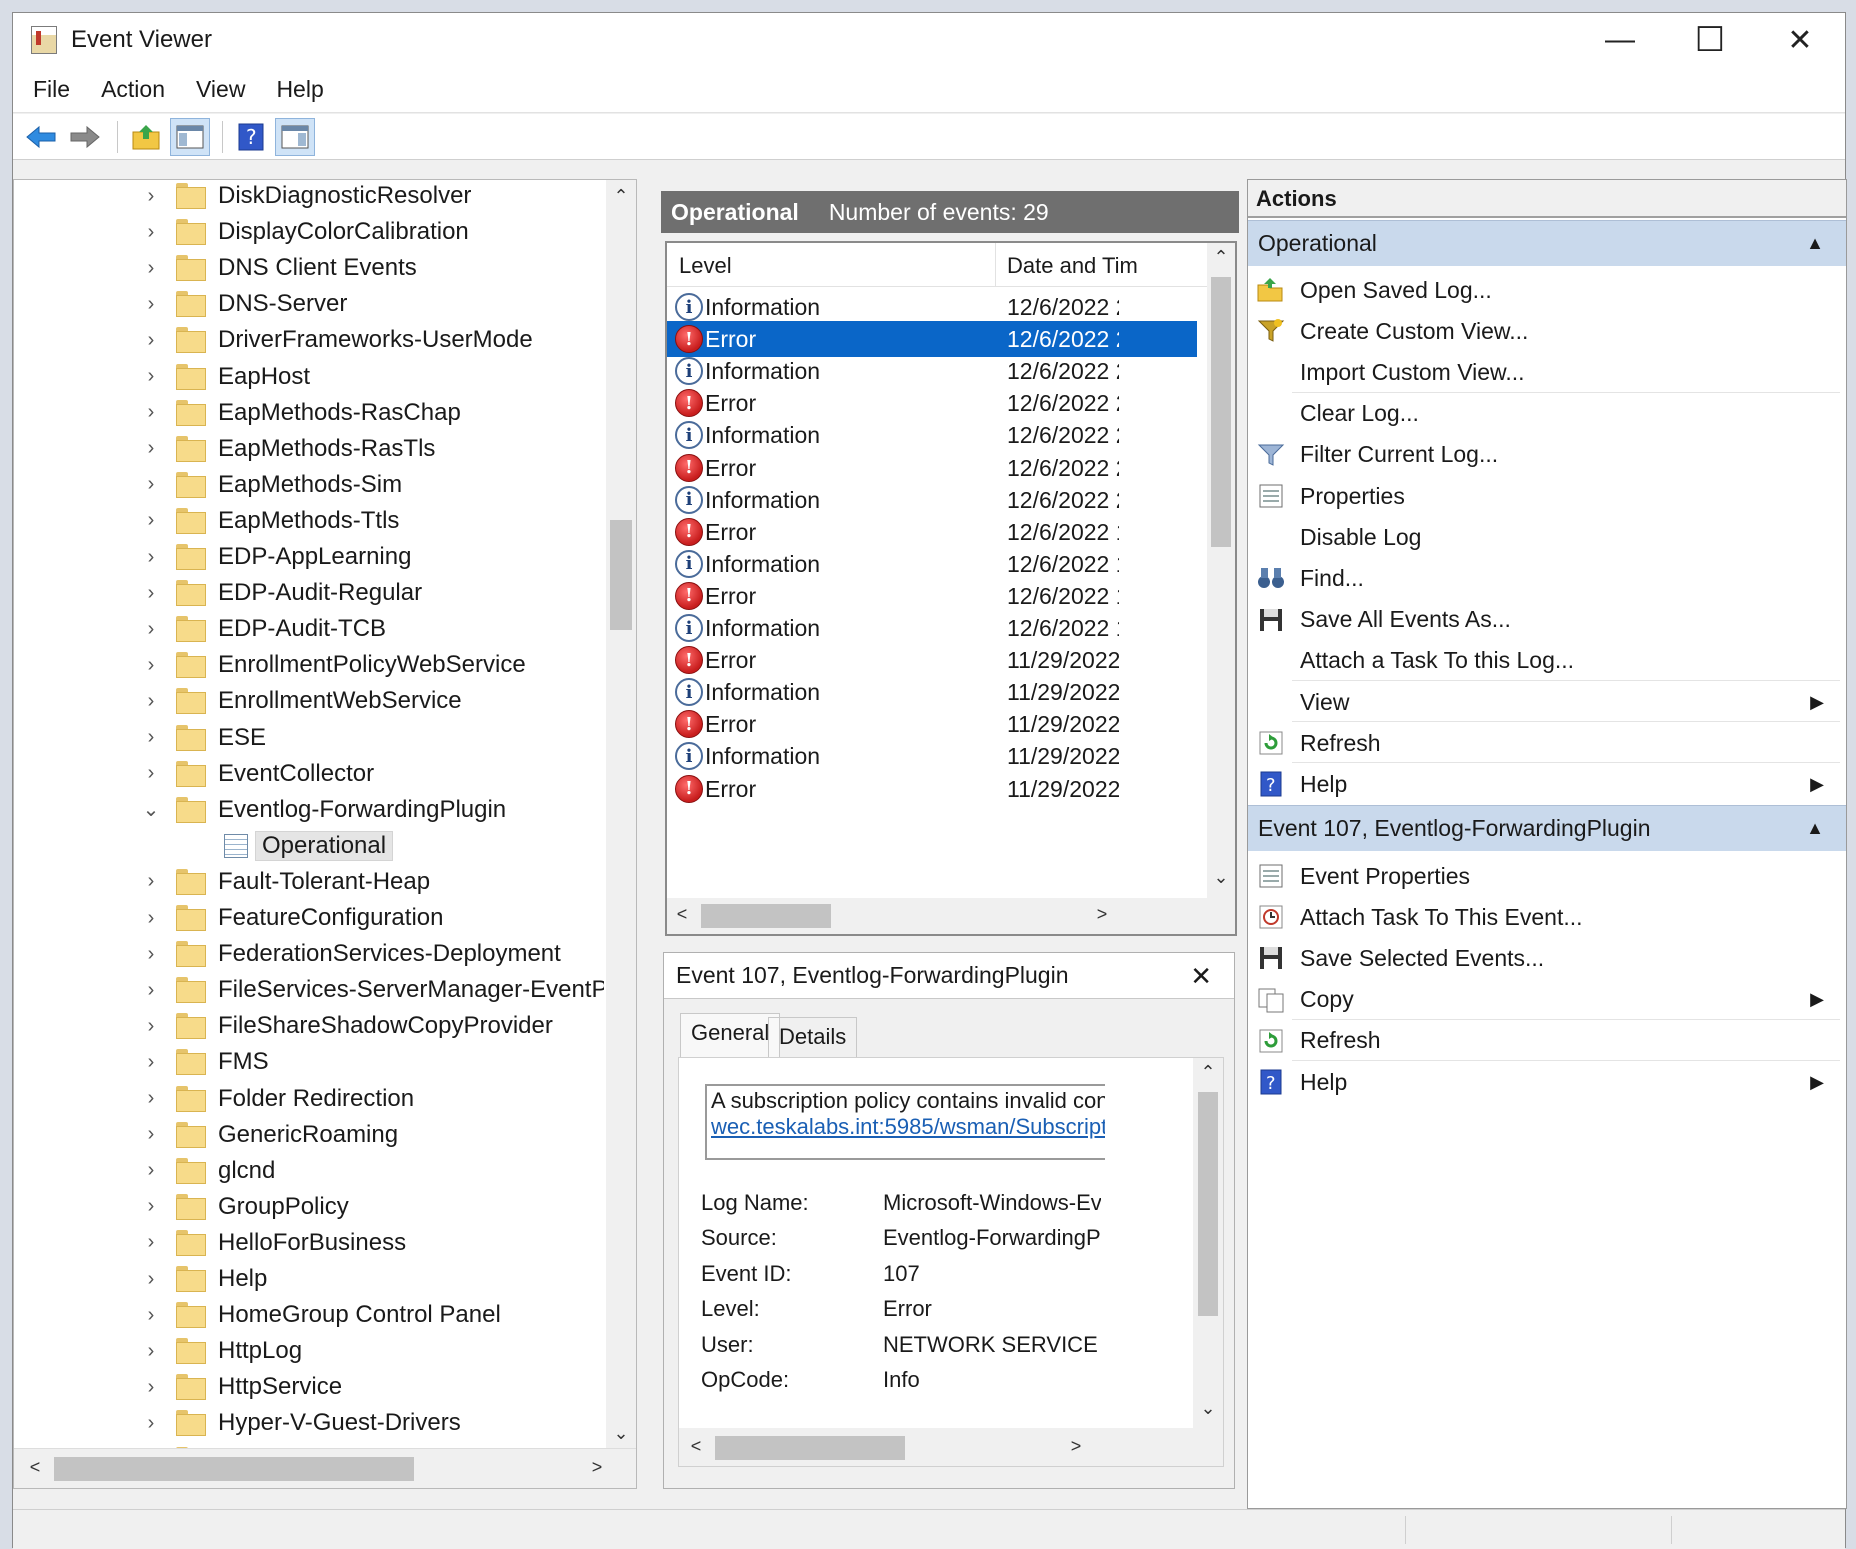 Image resolution: width=1856 pixels, height=1549 pixels. I want to click on tree-item: › DriverFrameworks-UserMode, so click(309, 340).